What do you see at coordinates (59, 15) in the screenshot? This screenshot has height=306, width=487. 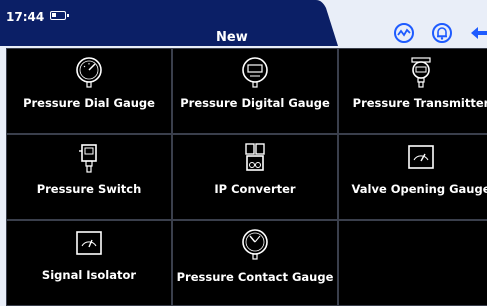 I see `battery-icon` at bounding box center [59, 15].